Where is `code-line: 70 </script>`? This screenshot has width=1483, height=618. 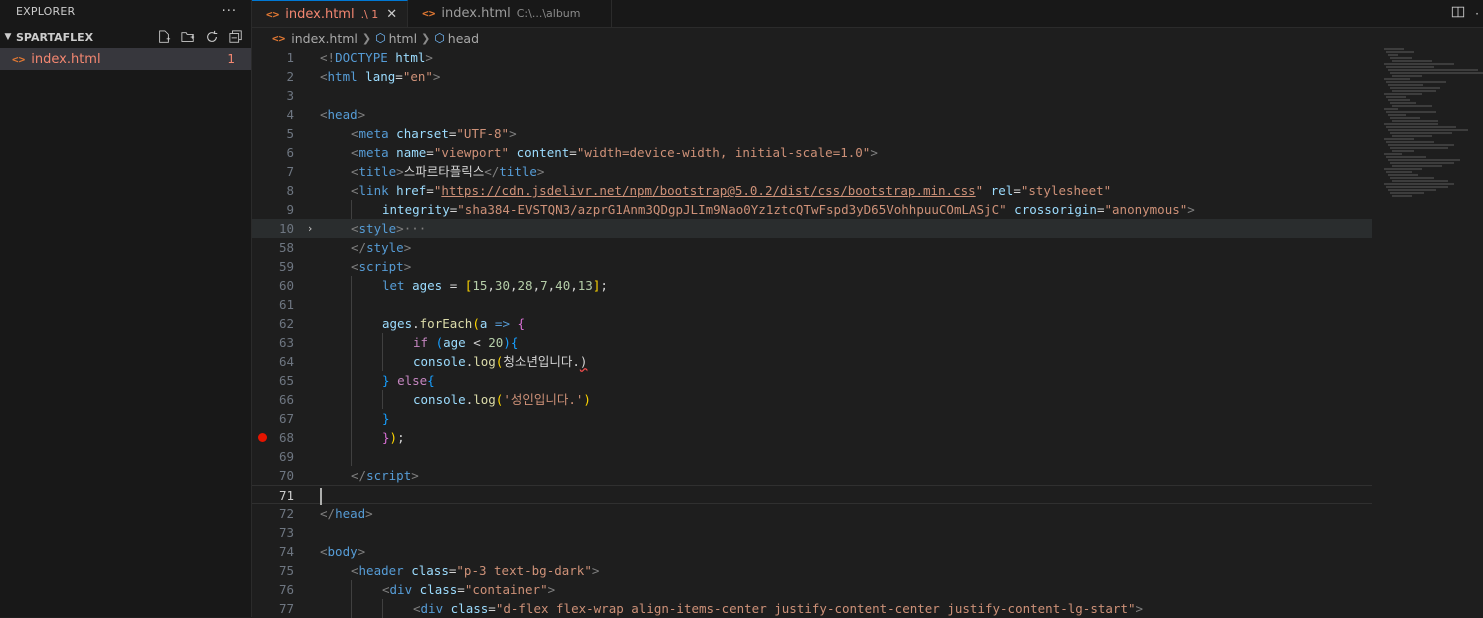
code-line: 70 </script> is located at coordinates (812, 475).